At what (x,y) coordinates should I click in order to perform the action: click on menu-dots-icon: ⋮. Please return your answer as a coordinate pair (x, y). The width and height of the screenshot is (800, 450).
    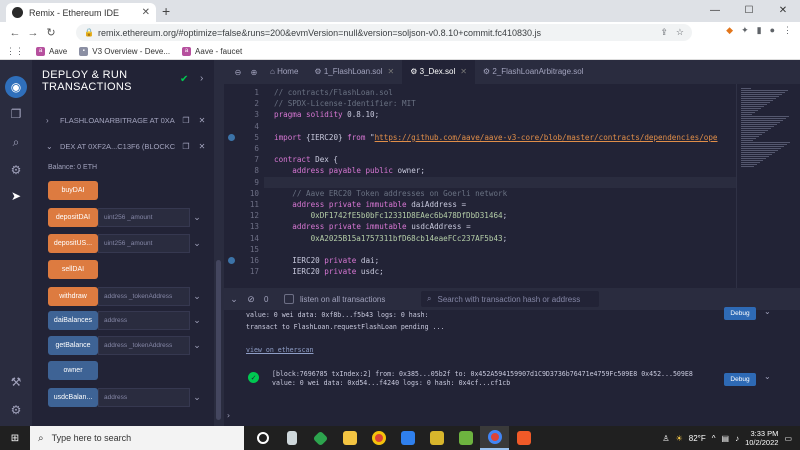
    Looking at the image, I should click on (787, 30).